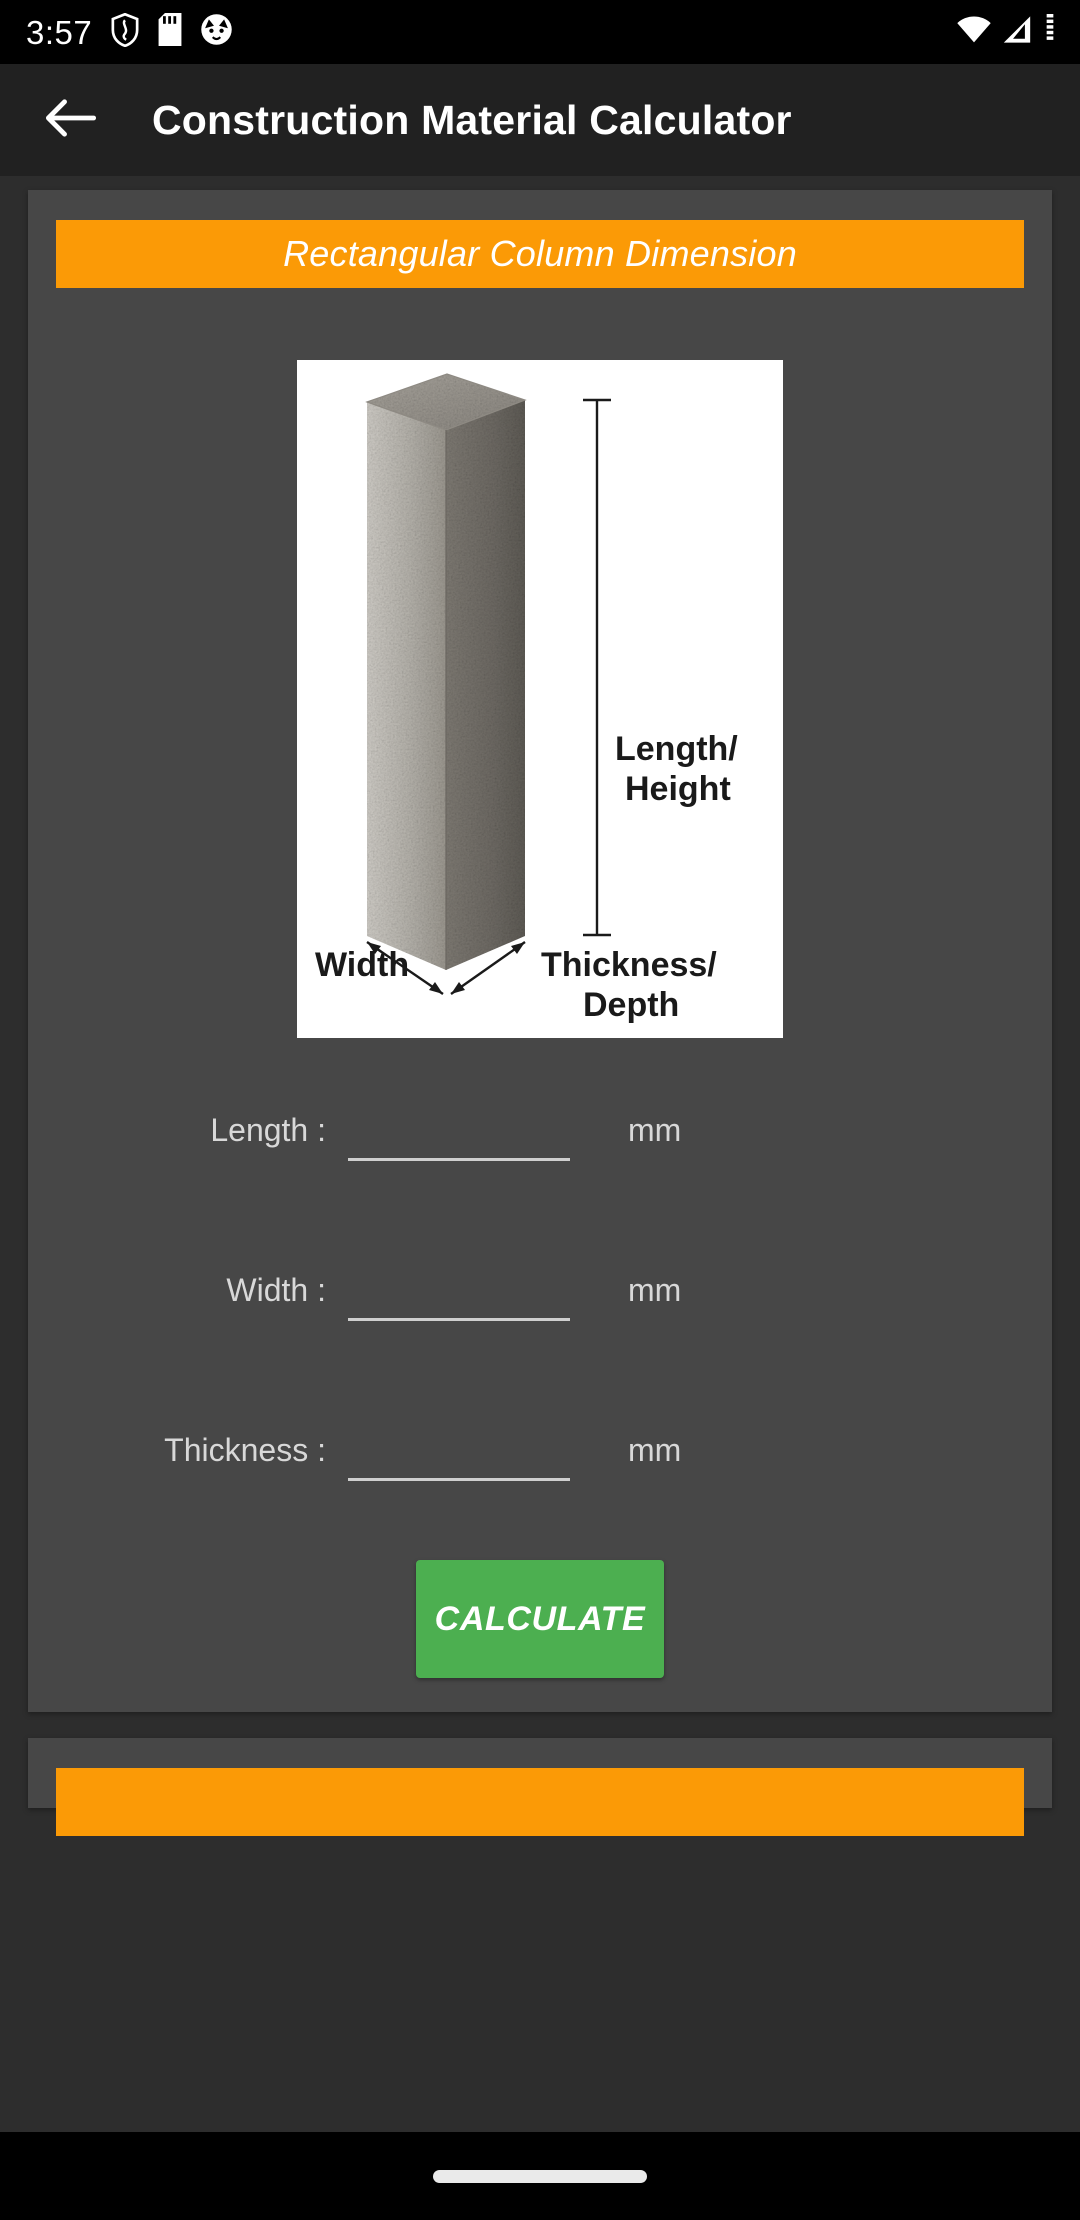  I want to click on page-title: Construction Material Calculator, so click(472, 119).